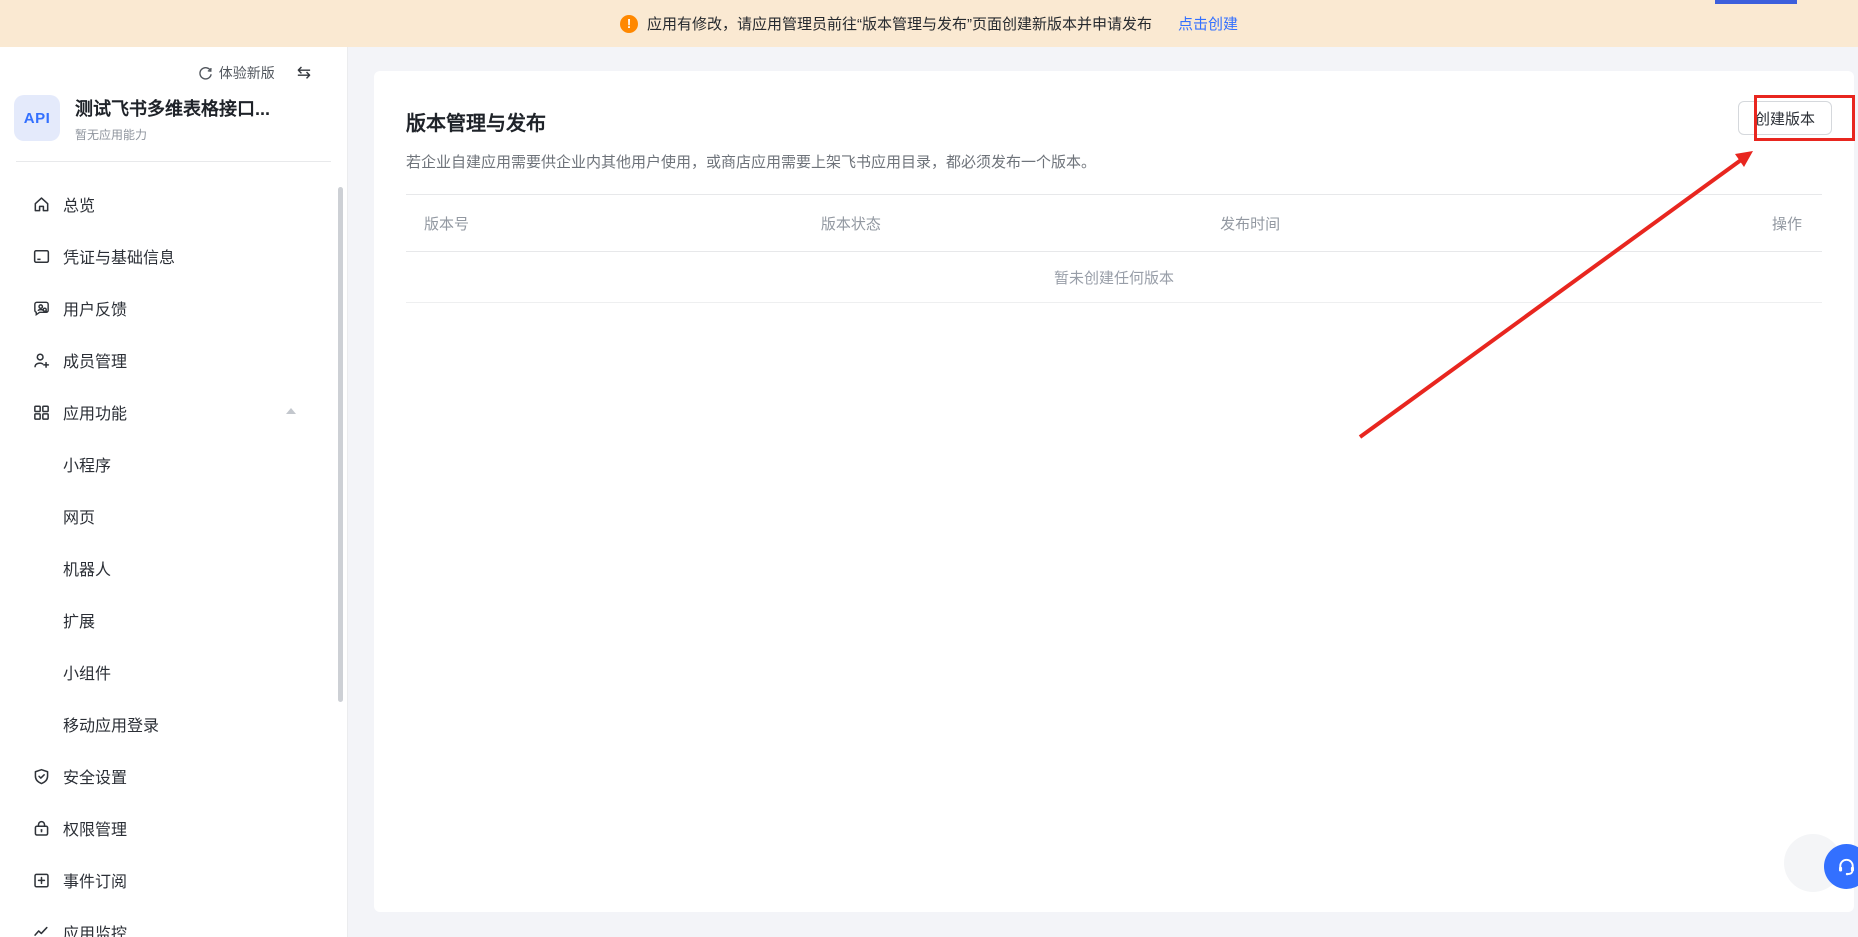 The width and height of the screenshot is (1858, 937). Describe the element at coordinates (447, 224) in the screenshot. I see `column-header-version-number: 版本号` at that location.